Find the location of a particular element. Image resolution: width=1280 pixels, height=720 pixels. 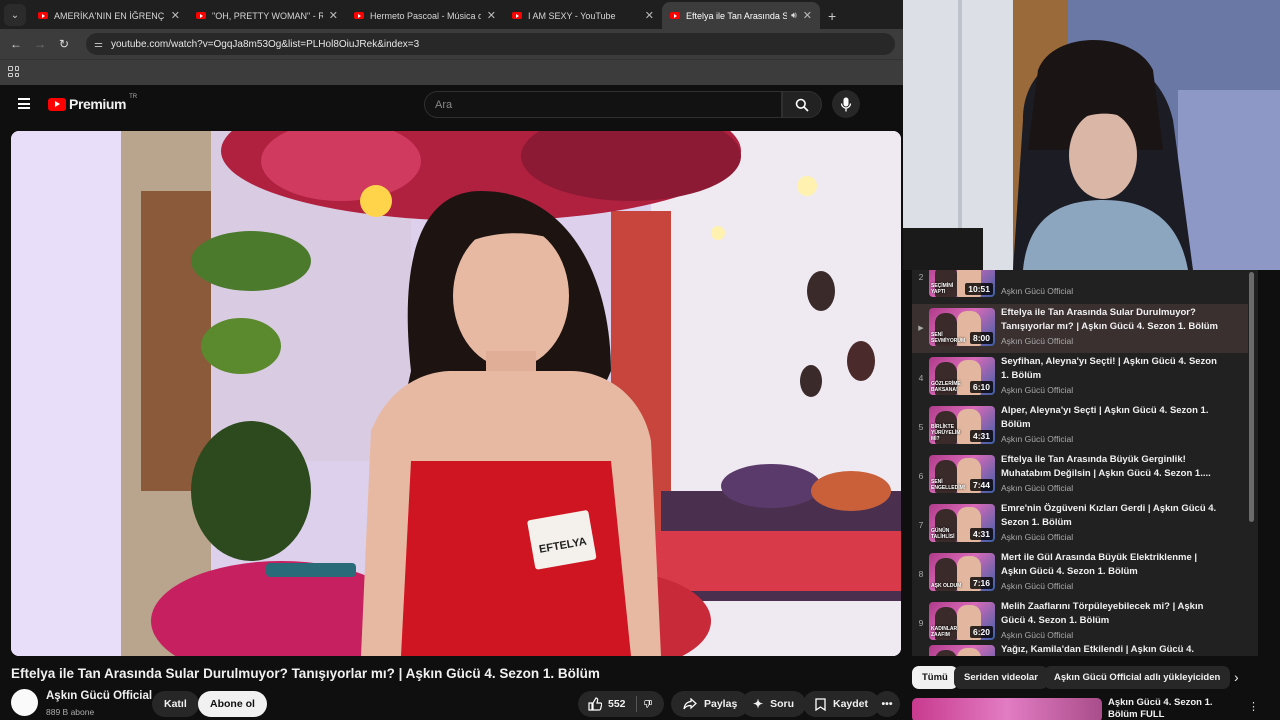

hamburger-menu-icon is located at coordinates (24, 103).